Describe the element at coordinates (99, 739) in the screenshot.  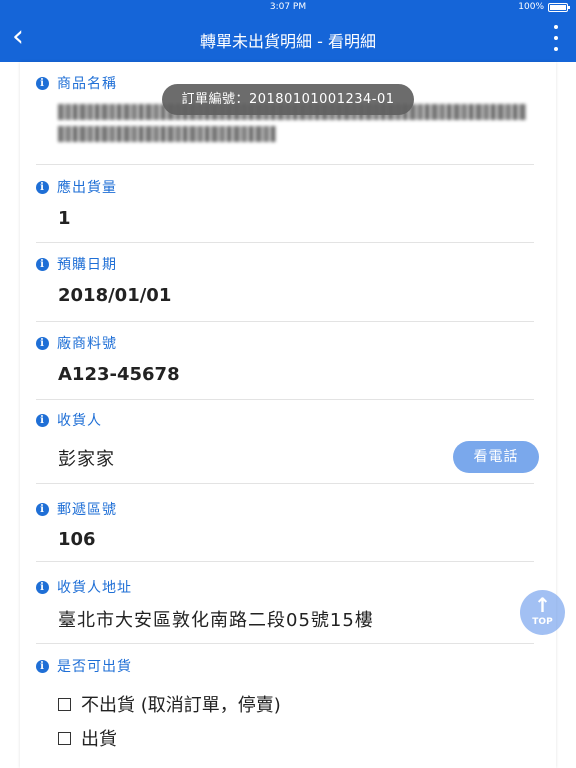
I see `option-label: 出貨` at that location.